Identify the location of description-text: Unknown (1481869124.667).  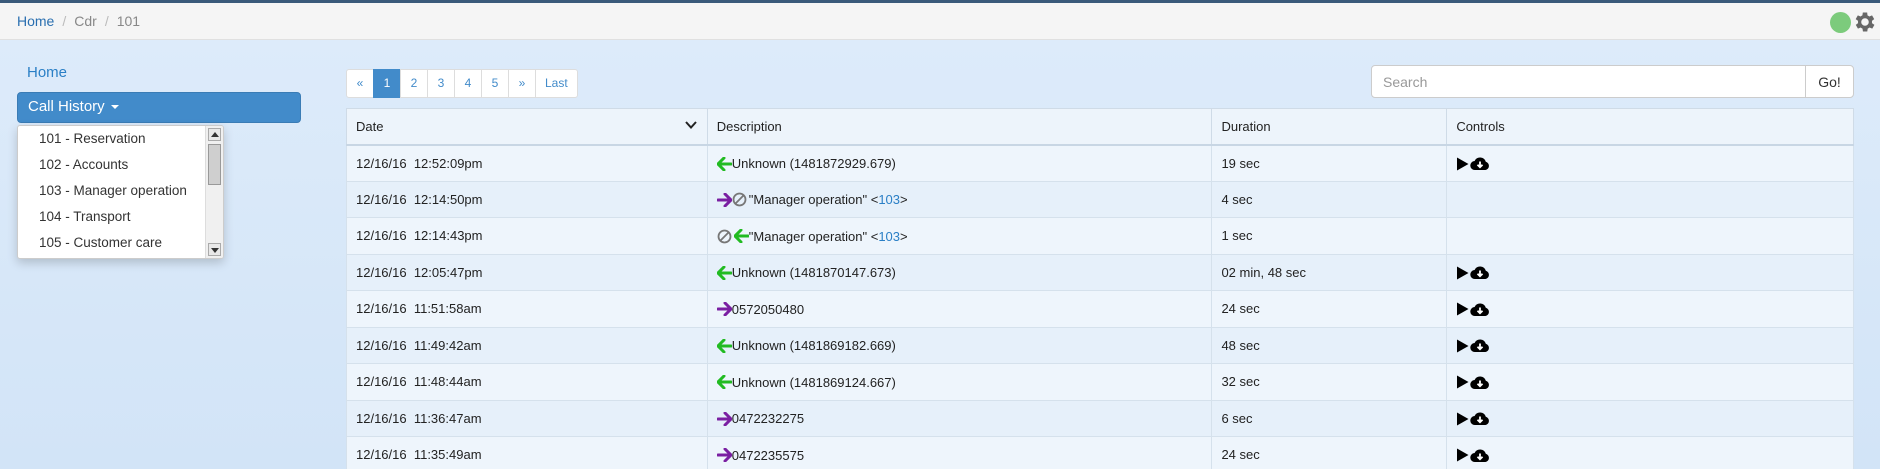
(813, 382).